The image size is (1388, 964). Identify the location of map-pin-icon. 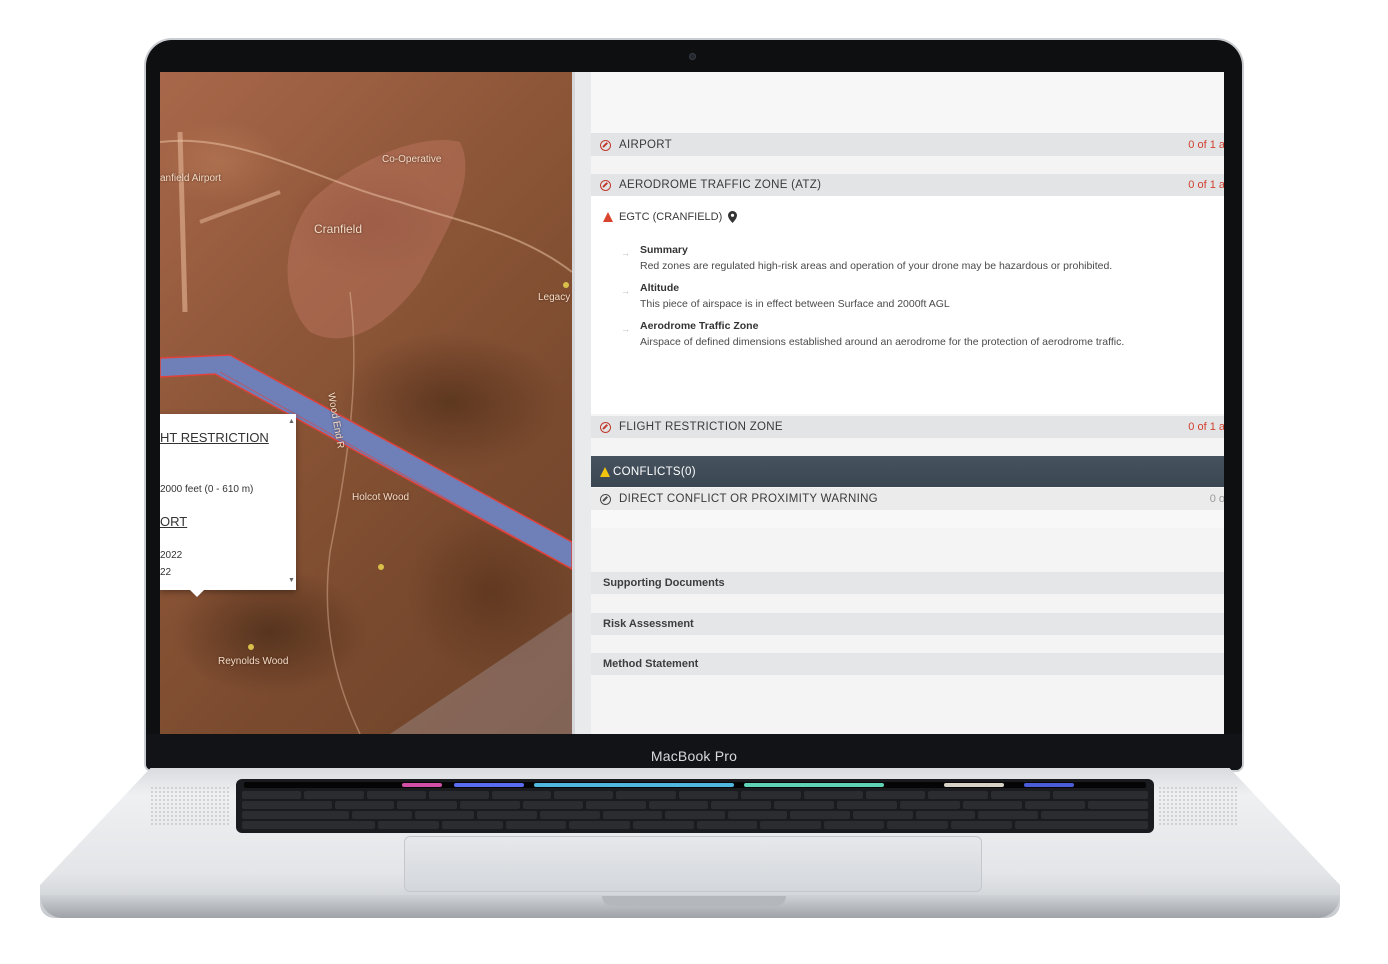
(733, 217).